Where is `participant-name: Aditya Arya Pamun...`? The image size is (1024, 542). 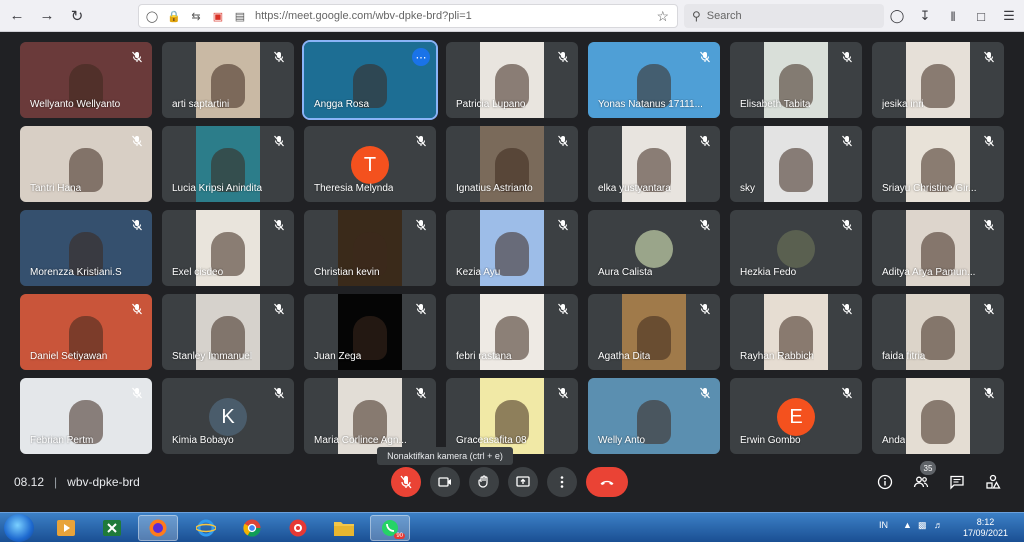
participant-name: Aditya Arya Pamun... is located at coordinates (929, 272).